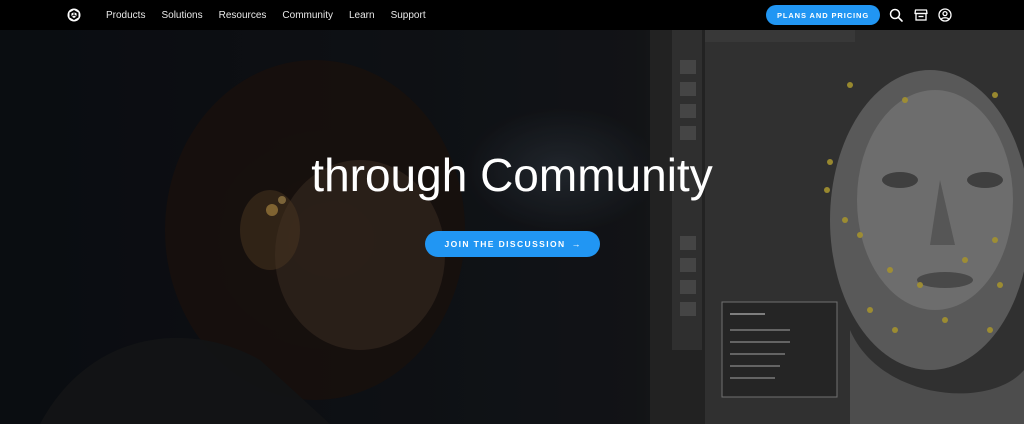  I want to click on store-icon, so click(921, 15).